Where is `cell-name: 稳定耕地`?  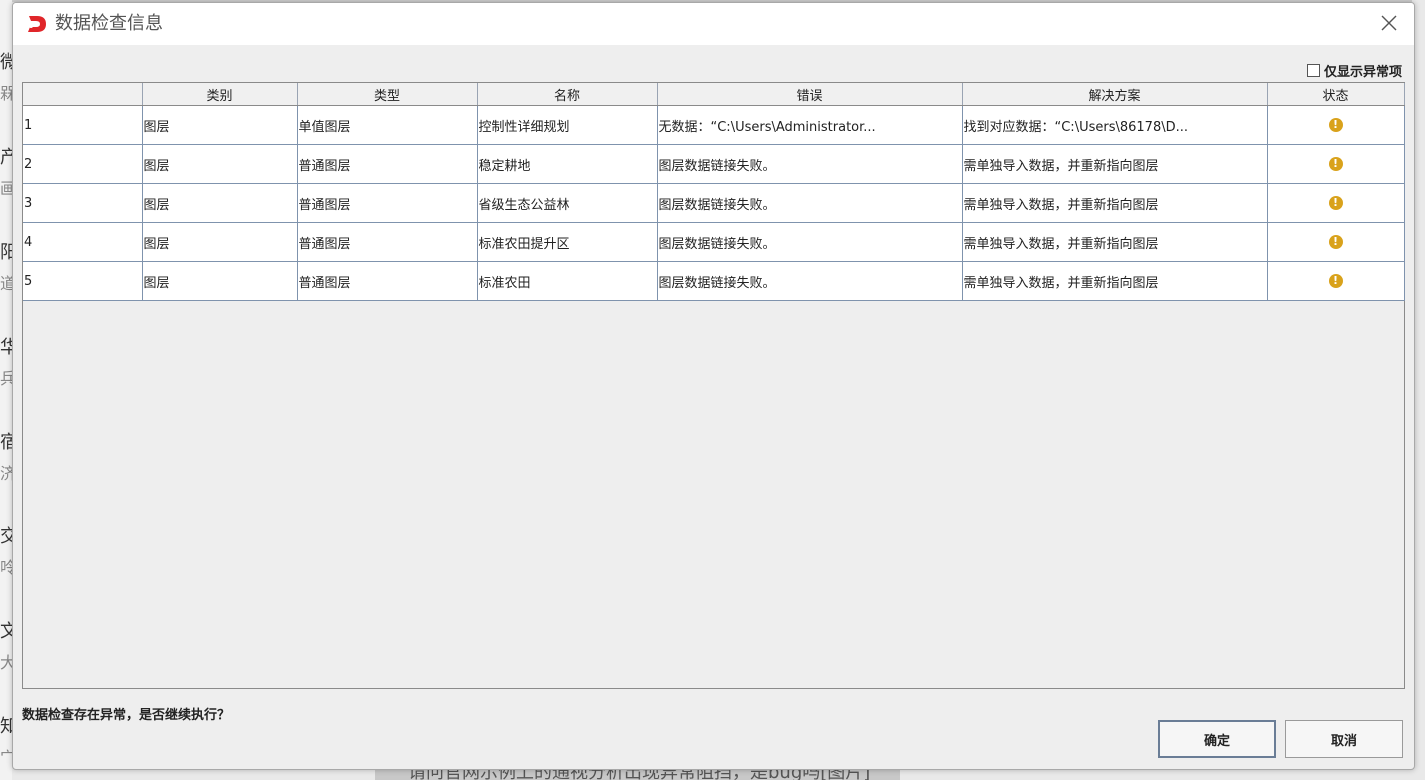
cell-name: 稳定耕地 is located at coordinates (567, 164).